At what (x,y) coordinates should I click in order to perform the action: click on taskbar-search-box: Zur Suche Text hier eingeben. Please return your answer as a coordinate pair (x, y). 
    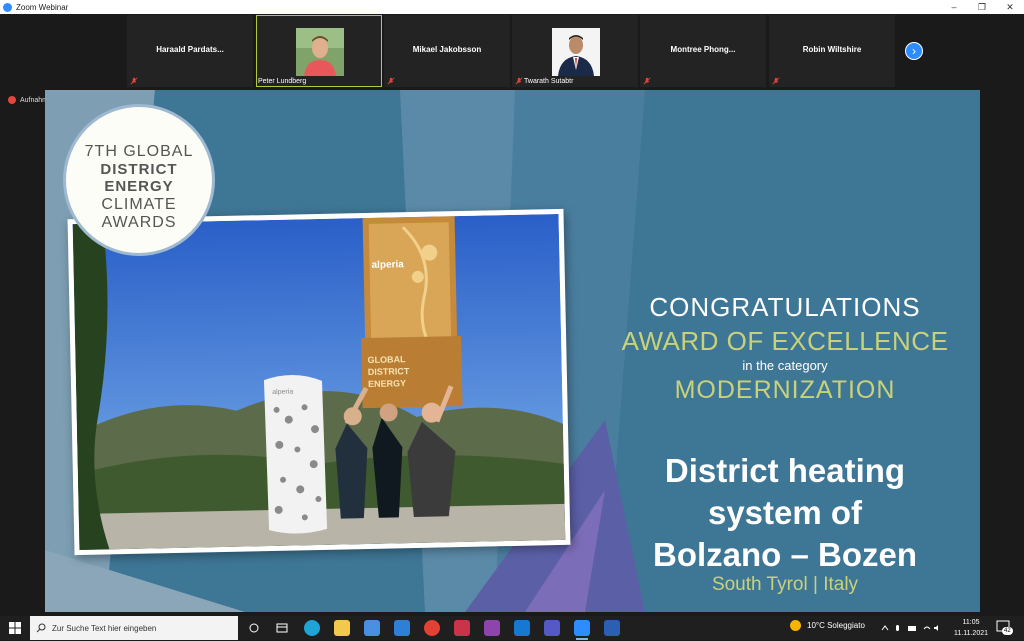
    Looking at the image, I should click on (134, 628).